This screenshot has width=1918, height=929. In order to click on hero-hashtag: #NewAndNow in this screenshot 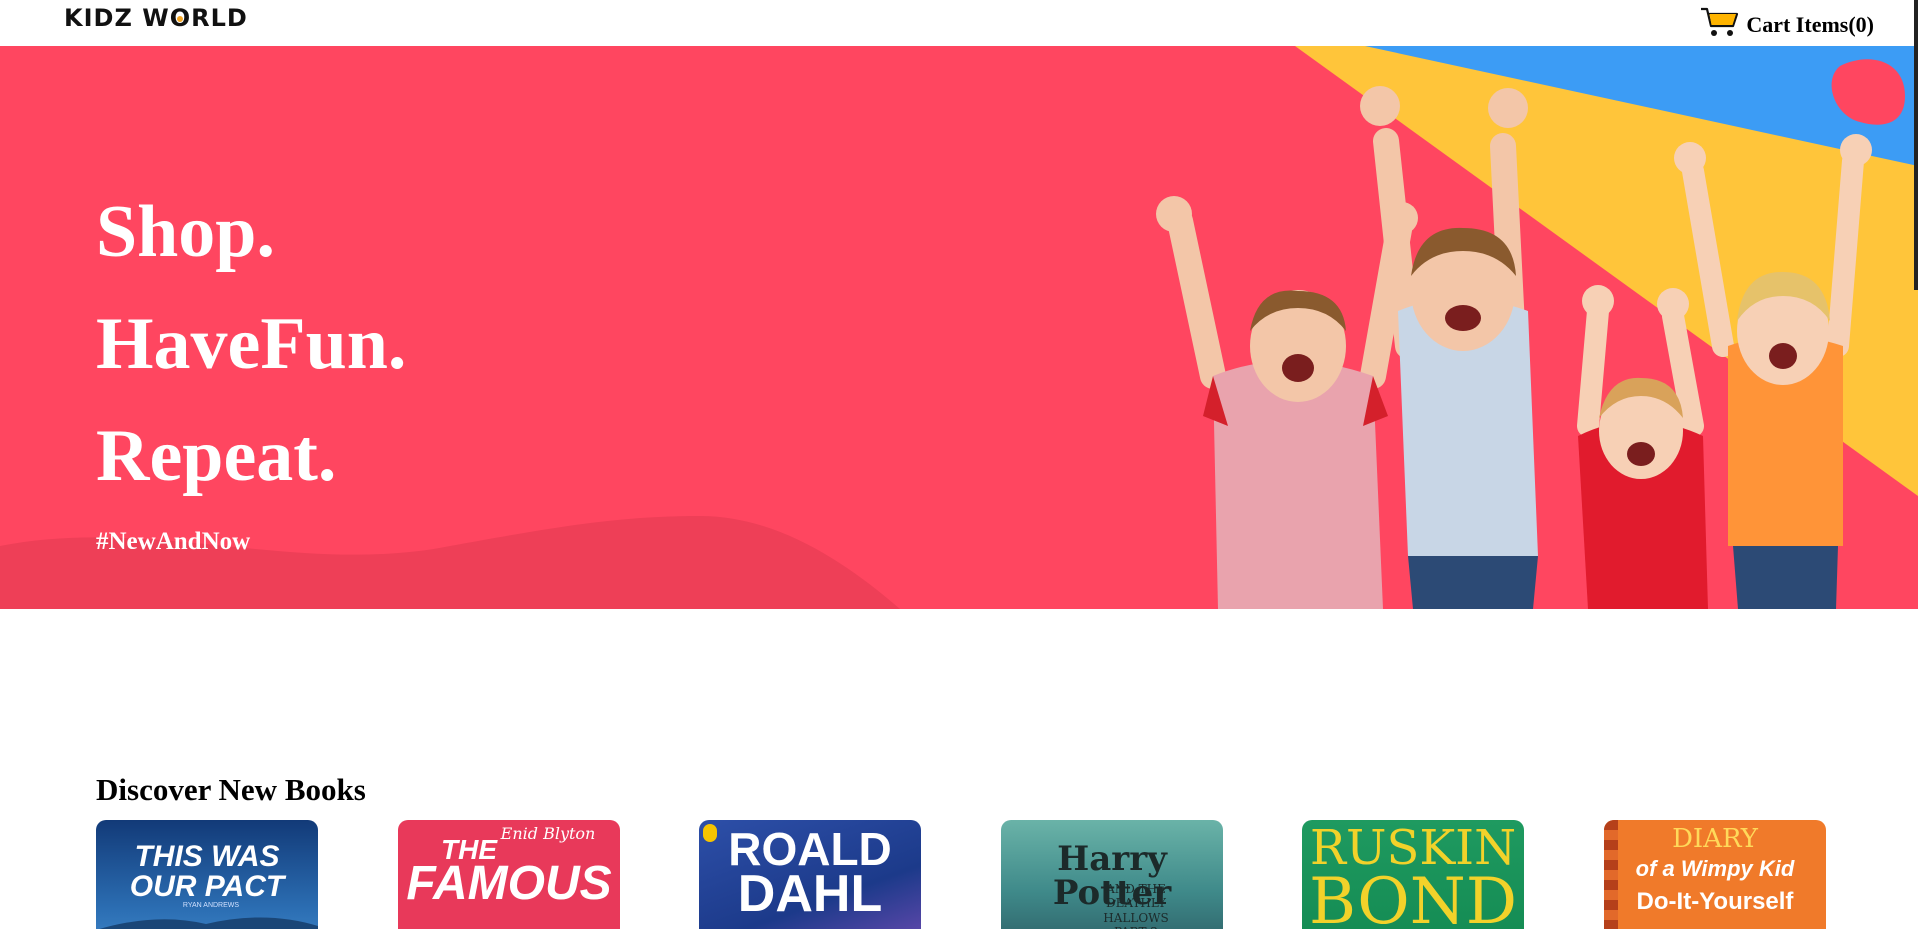, I will do `click(173, 541)`.